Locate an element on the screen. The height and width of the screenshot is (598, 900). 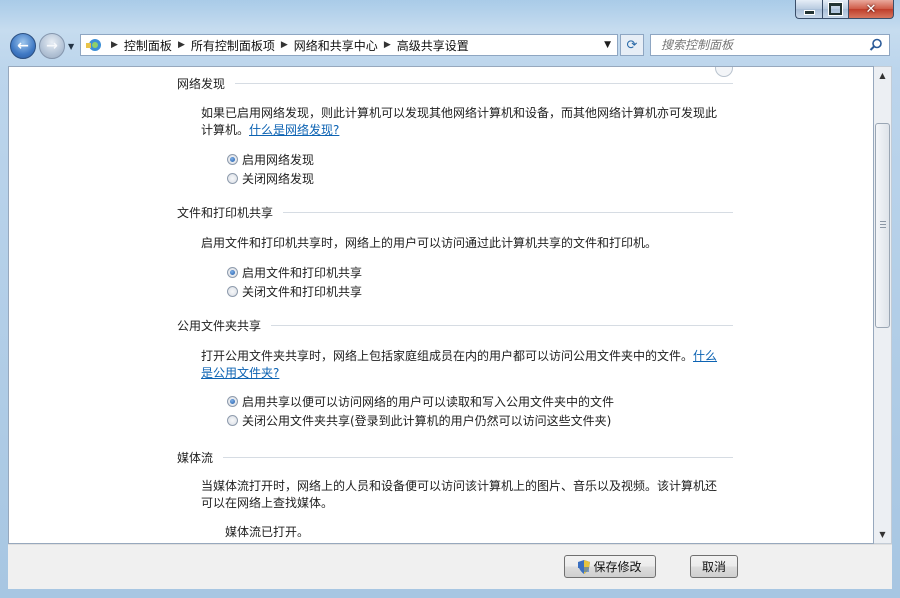
help-link-public-folder-a: 什么 is located at coordinates (705, 356).